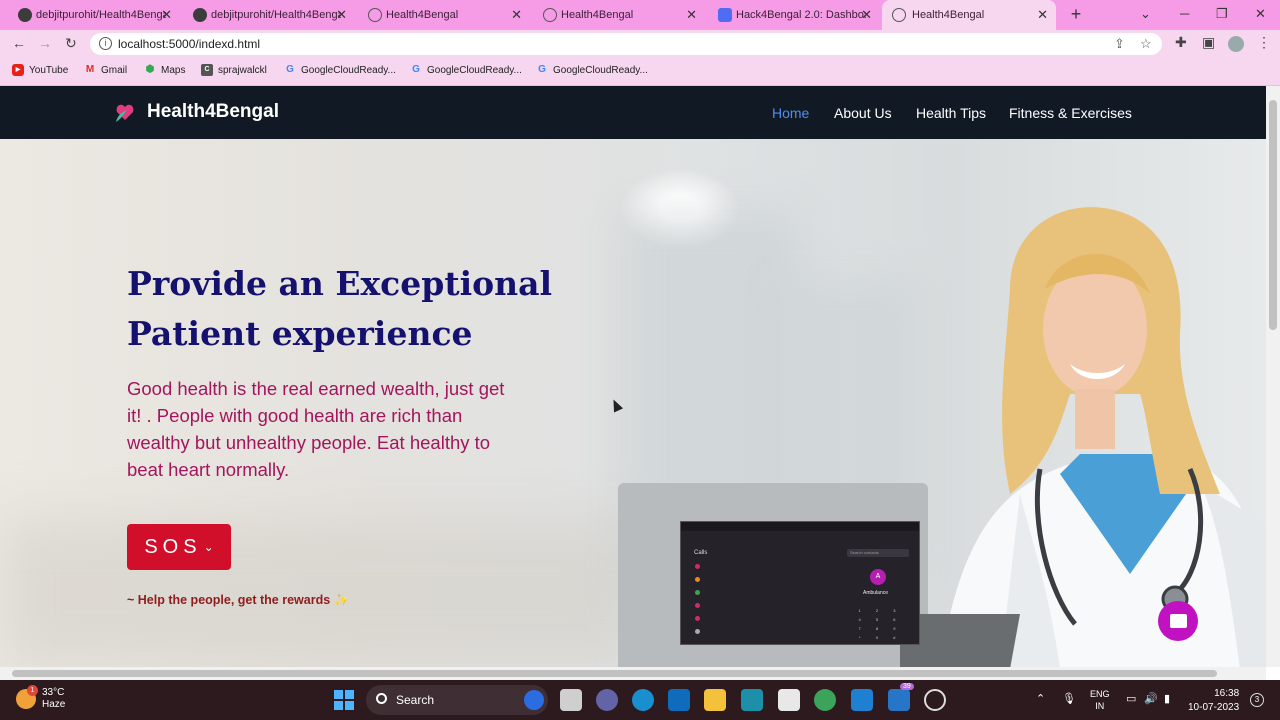 This screenshot has width=1280, height=720. I want to click on chevron-up-icon: ⌃, so click(1040, 698).